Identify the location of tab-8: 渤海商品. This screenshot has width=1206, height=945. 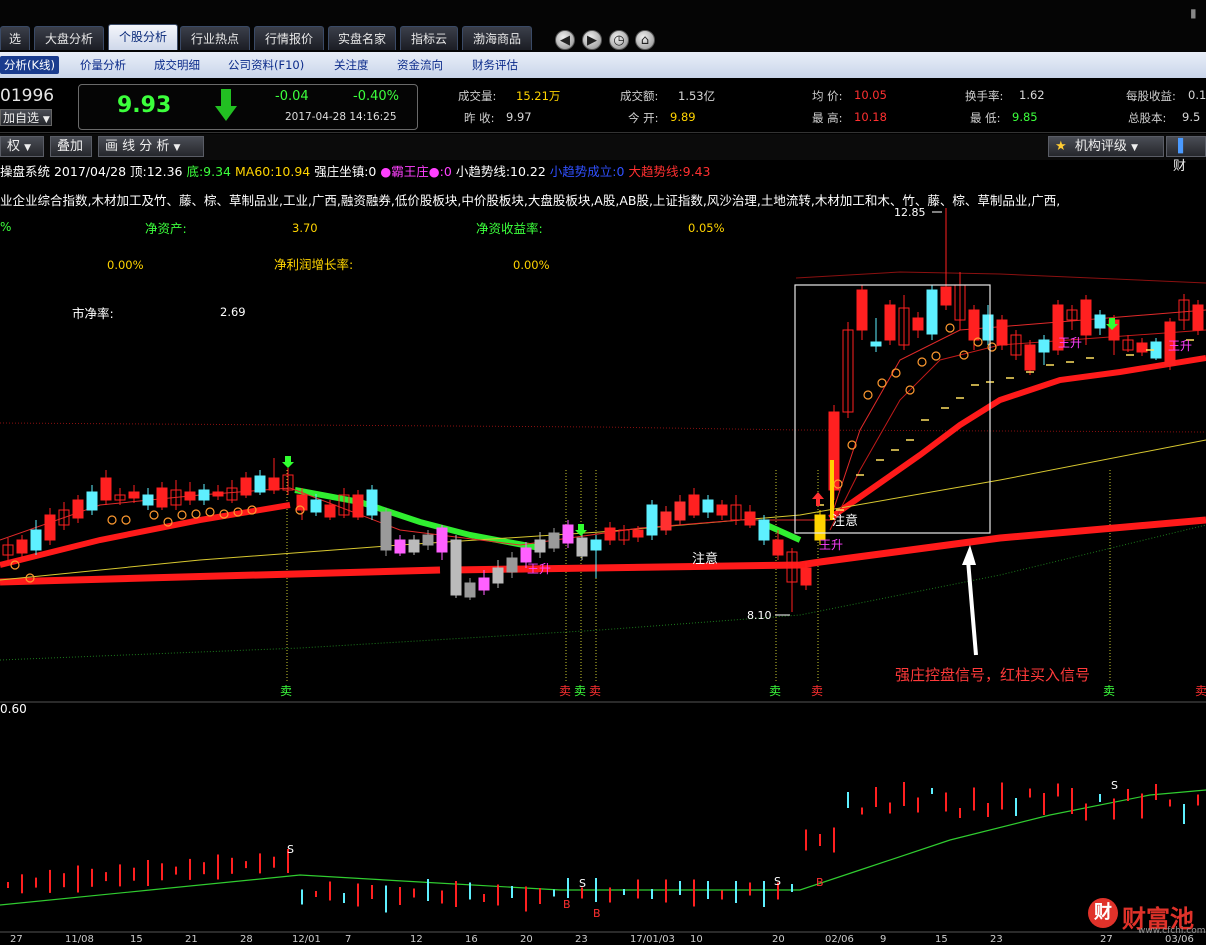
(497, 38).